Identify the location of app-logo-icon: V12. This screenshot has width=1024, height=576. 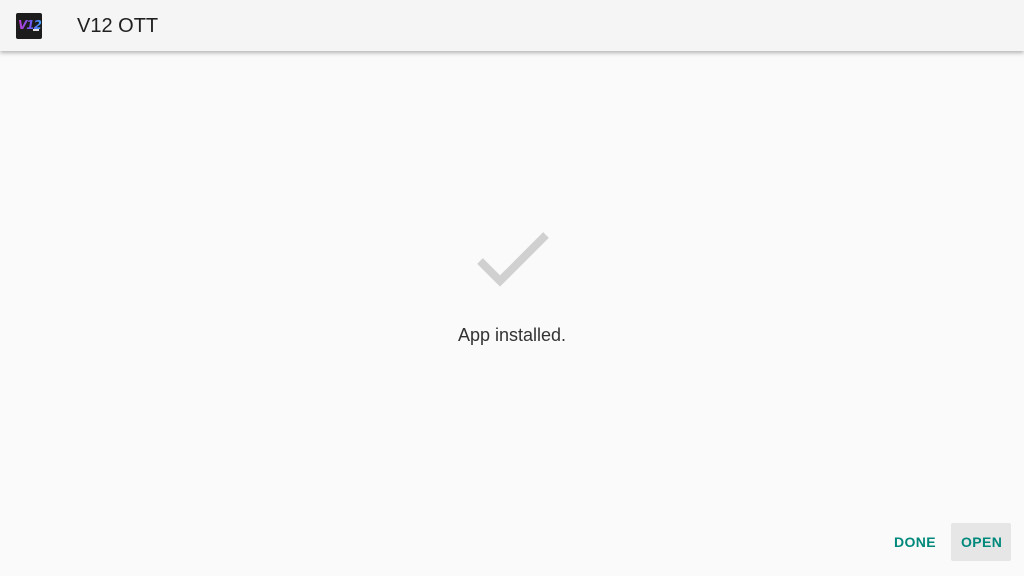
(29, 26).